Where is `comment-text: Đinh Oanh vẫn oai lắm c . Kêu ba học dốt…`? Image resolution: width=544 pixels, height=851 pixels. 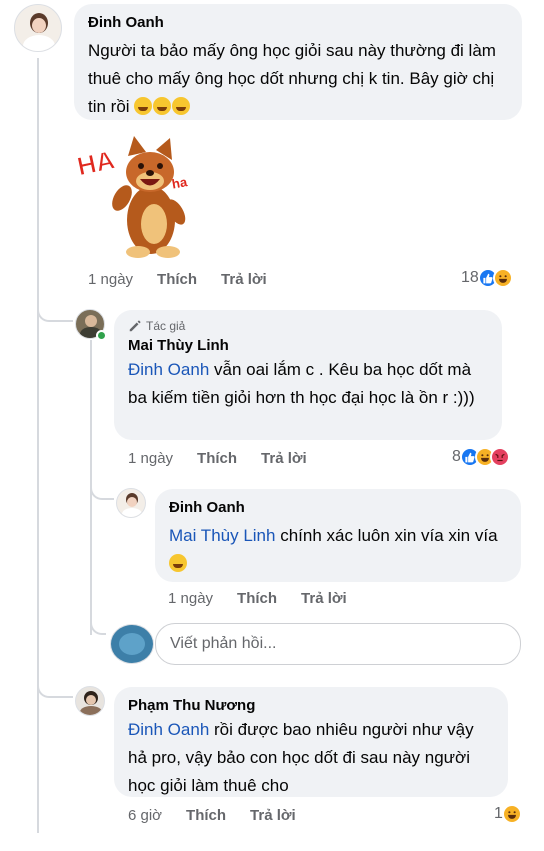 comment-text: Đinh Oanh vẫn oai lắm c . Kêu ba học dốt… is located at coordinates (301, 383).